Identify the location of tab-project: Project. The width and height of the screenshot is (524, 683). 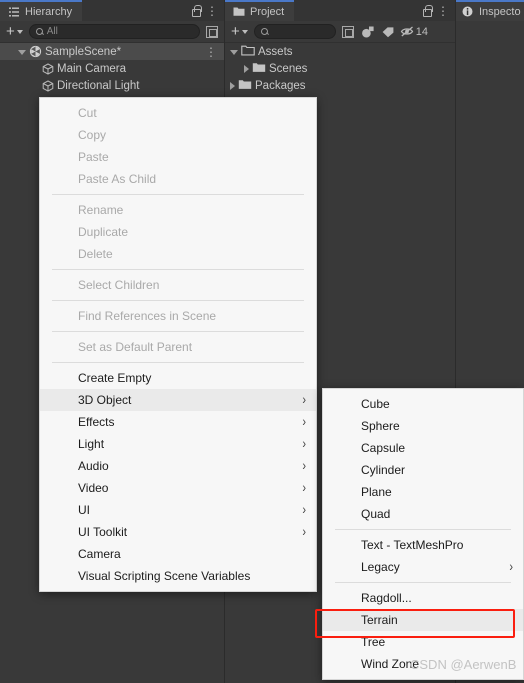
(260, 10).